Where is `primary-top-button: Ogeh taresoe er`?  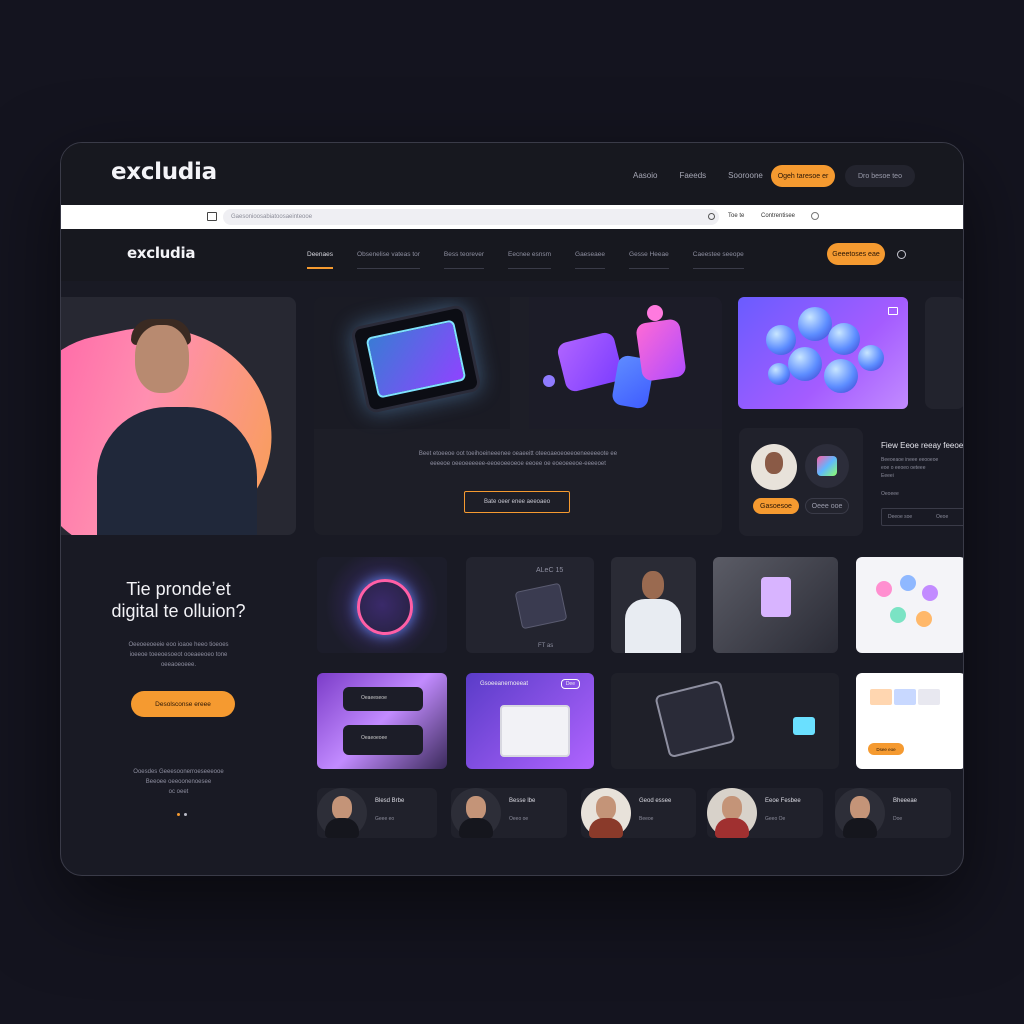
primary-top-button: Ogeh taresoe er is located at coordinates (803, 176).